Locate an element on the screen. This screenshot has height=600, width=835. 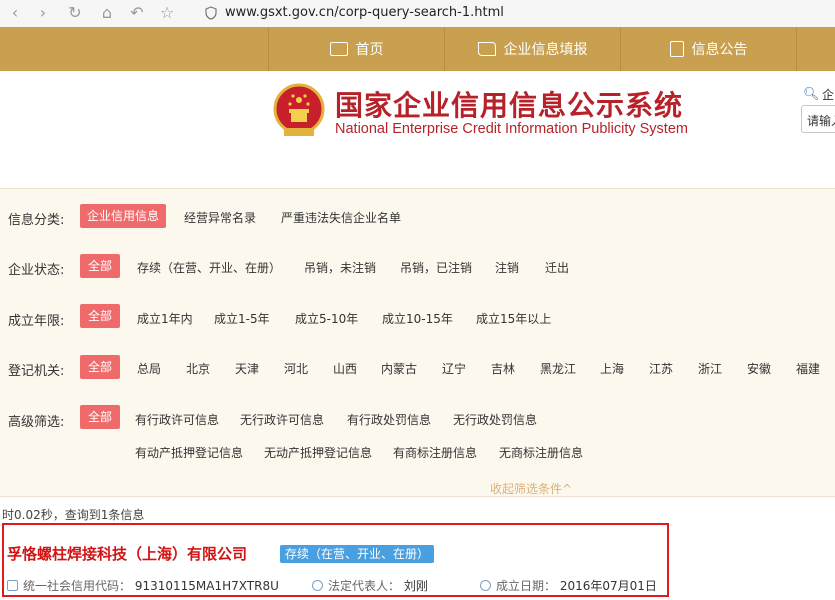
filter-advanced-option: 无商标注册信息 is located at coordinates (541, 452).